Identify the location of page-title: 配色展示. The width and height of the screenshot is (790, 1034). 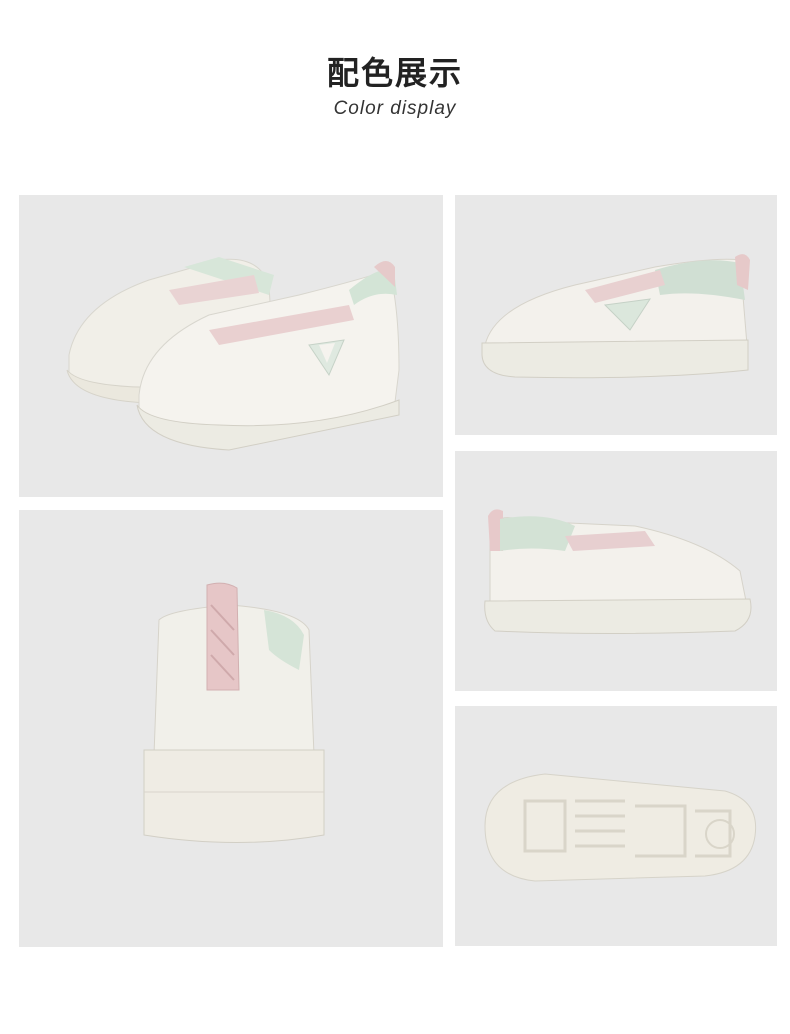
(394, 73).